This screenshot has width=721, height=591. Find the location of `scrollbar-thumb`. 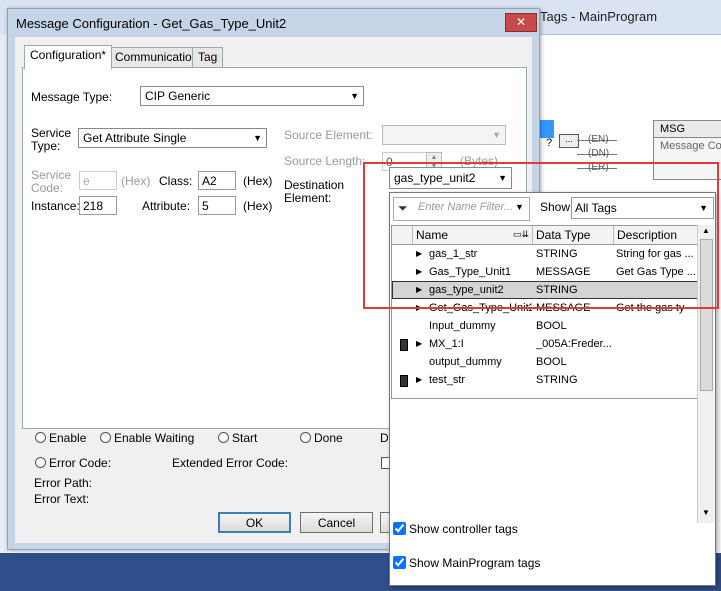

scrollbar-thumb is located at coordinates (706, 315).